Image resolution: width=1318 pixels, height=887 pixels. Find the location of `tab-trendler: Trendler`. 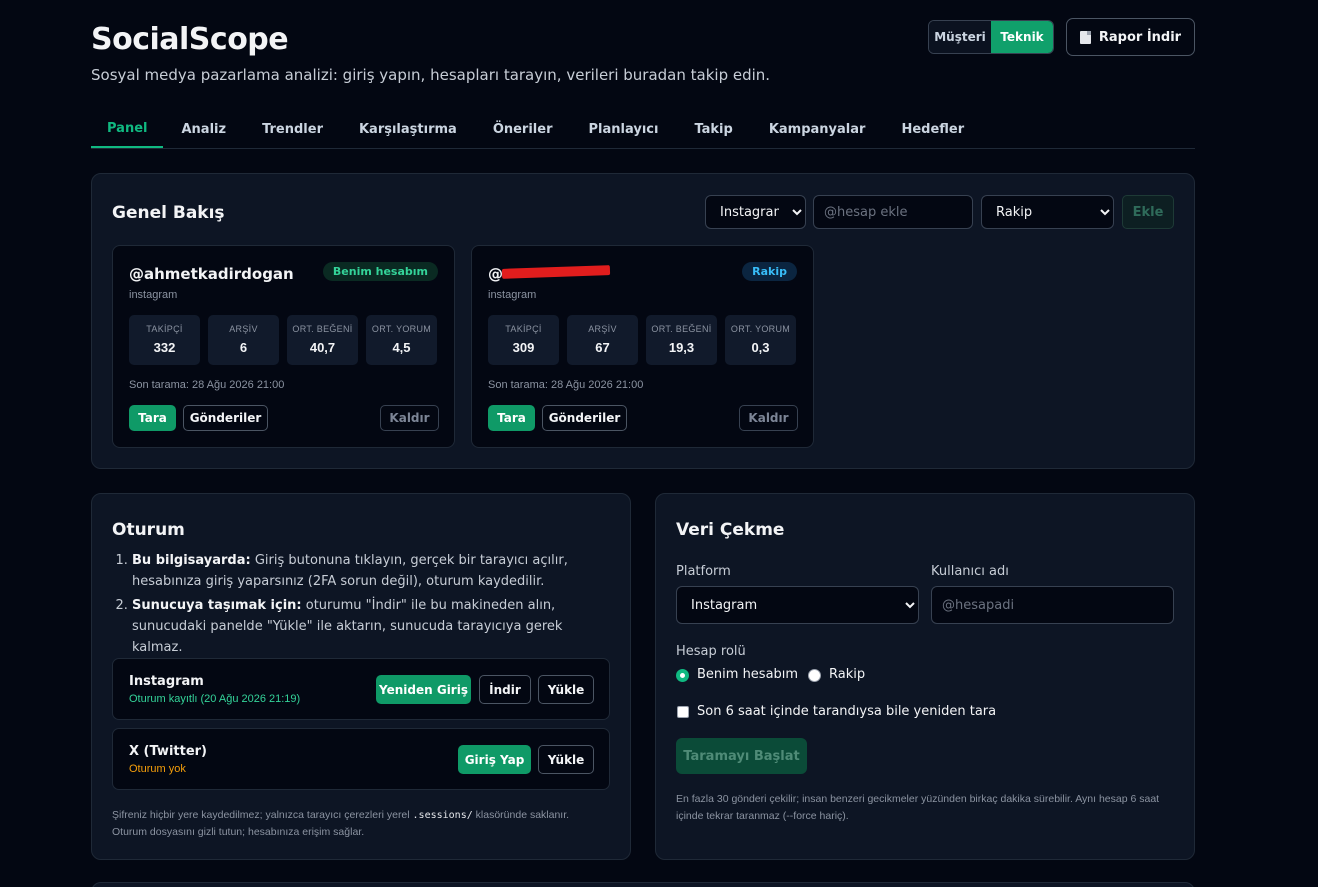

tab-trendler: Trendler is located at coordinates (292, 129).